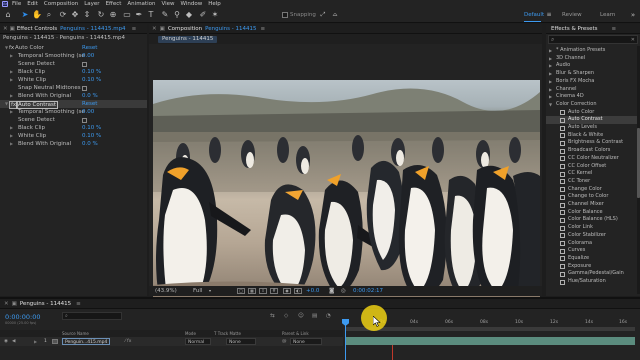 This screenshot has width=640, height=360. I want to click on pick-whip-icon: @, so click(284, 341).